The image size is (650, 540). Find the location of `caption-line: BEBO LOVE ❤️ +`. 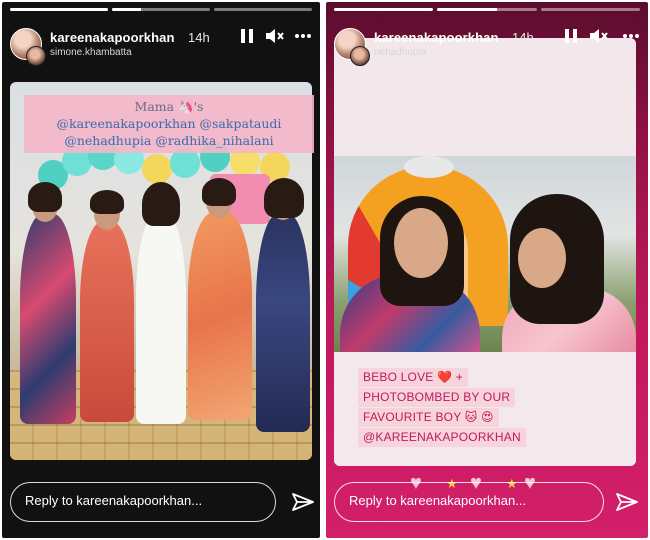

caption-line: BEBO LOVE ❤️ + is located at coordinates (413, 377).